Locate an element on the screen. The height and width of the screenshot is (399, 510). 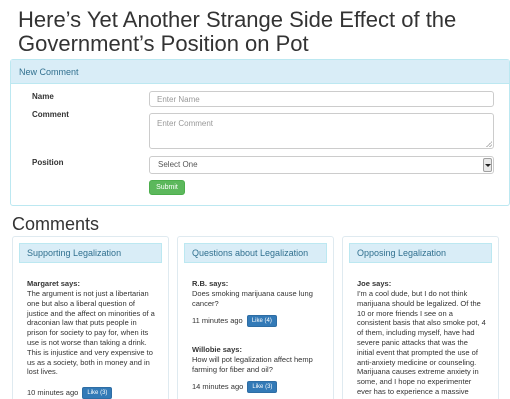
comment-field-wrapper is located at coordinates (321, 131).